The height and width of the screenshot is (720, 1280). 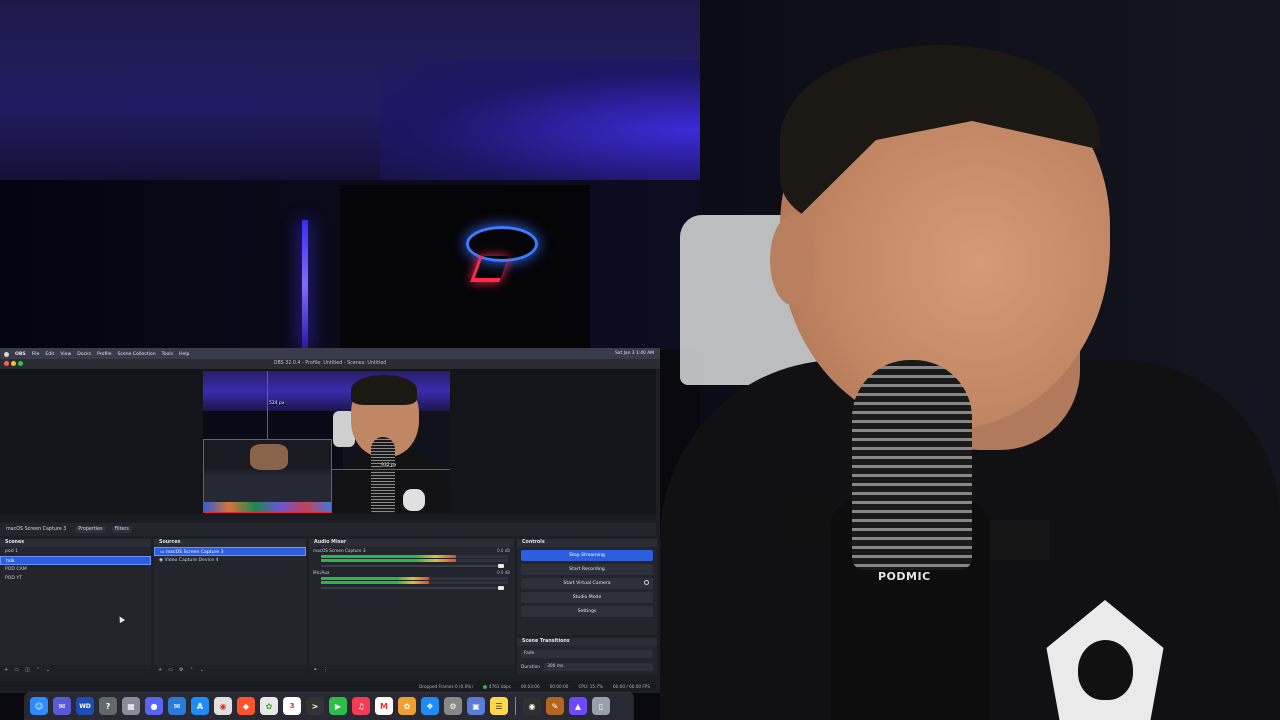 I want to click on menu-edit: Edit, so click(x=49, y=354).